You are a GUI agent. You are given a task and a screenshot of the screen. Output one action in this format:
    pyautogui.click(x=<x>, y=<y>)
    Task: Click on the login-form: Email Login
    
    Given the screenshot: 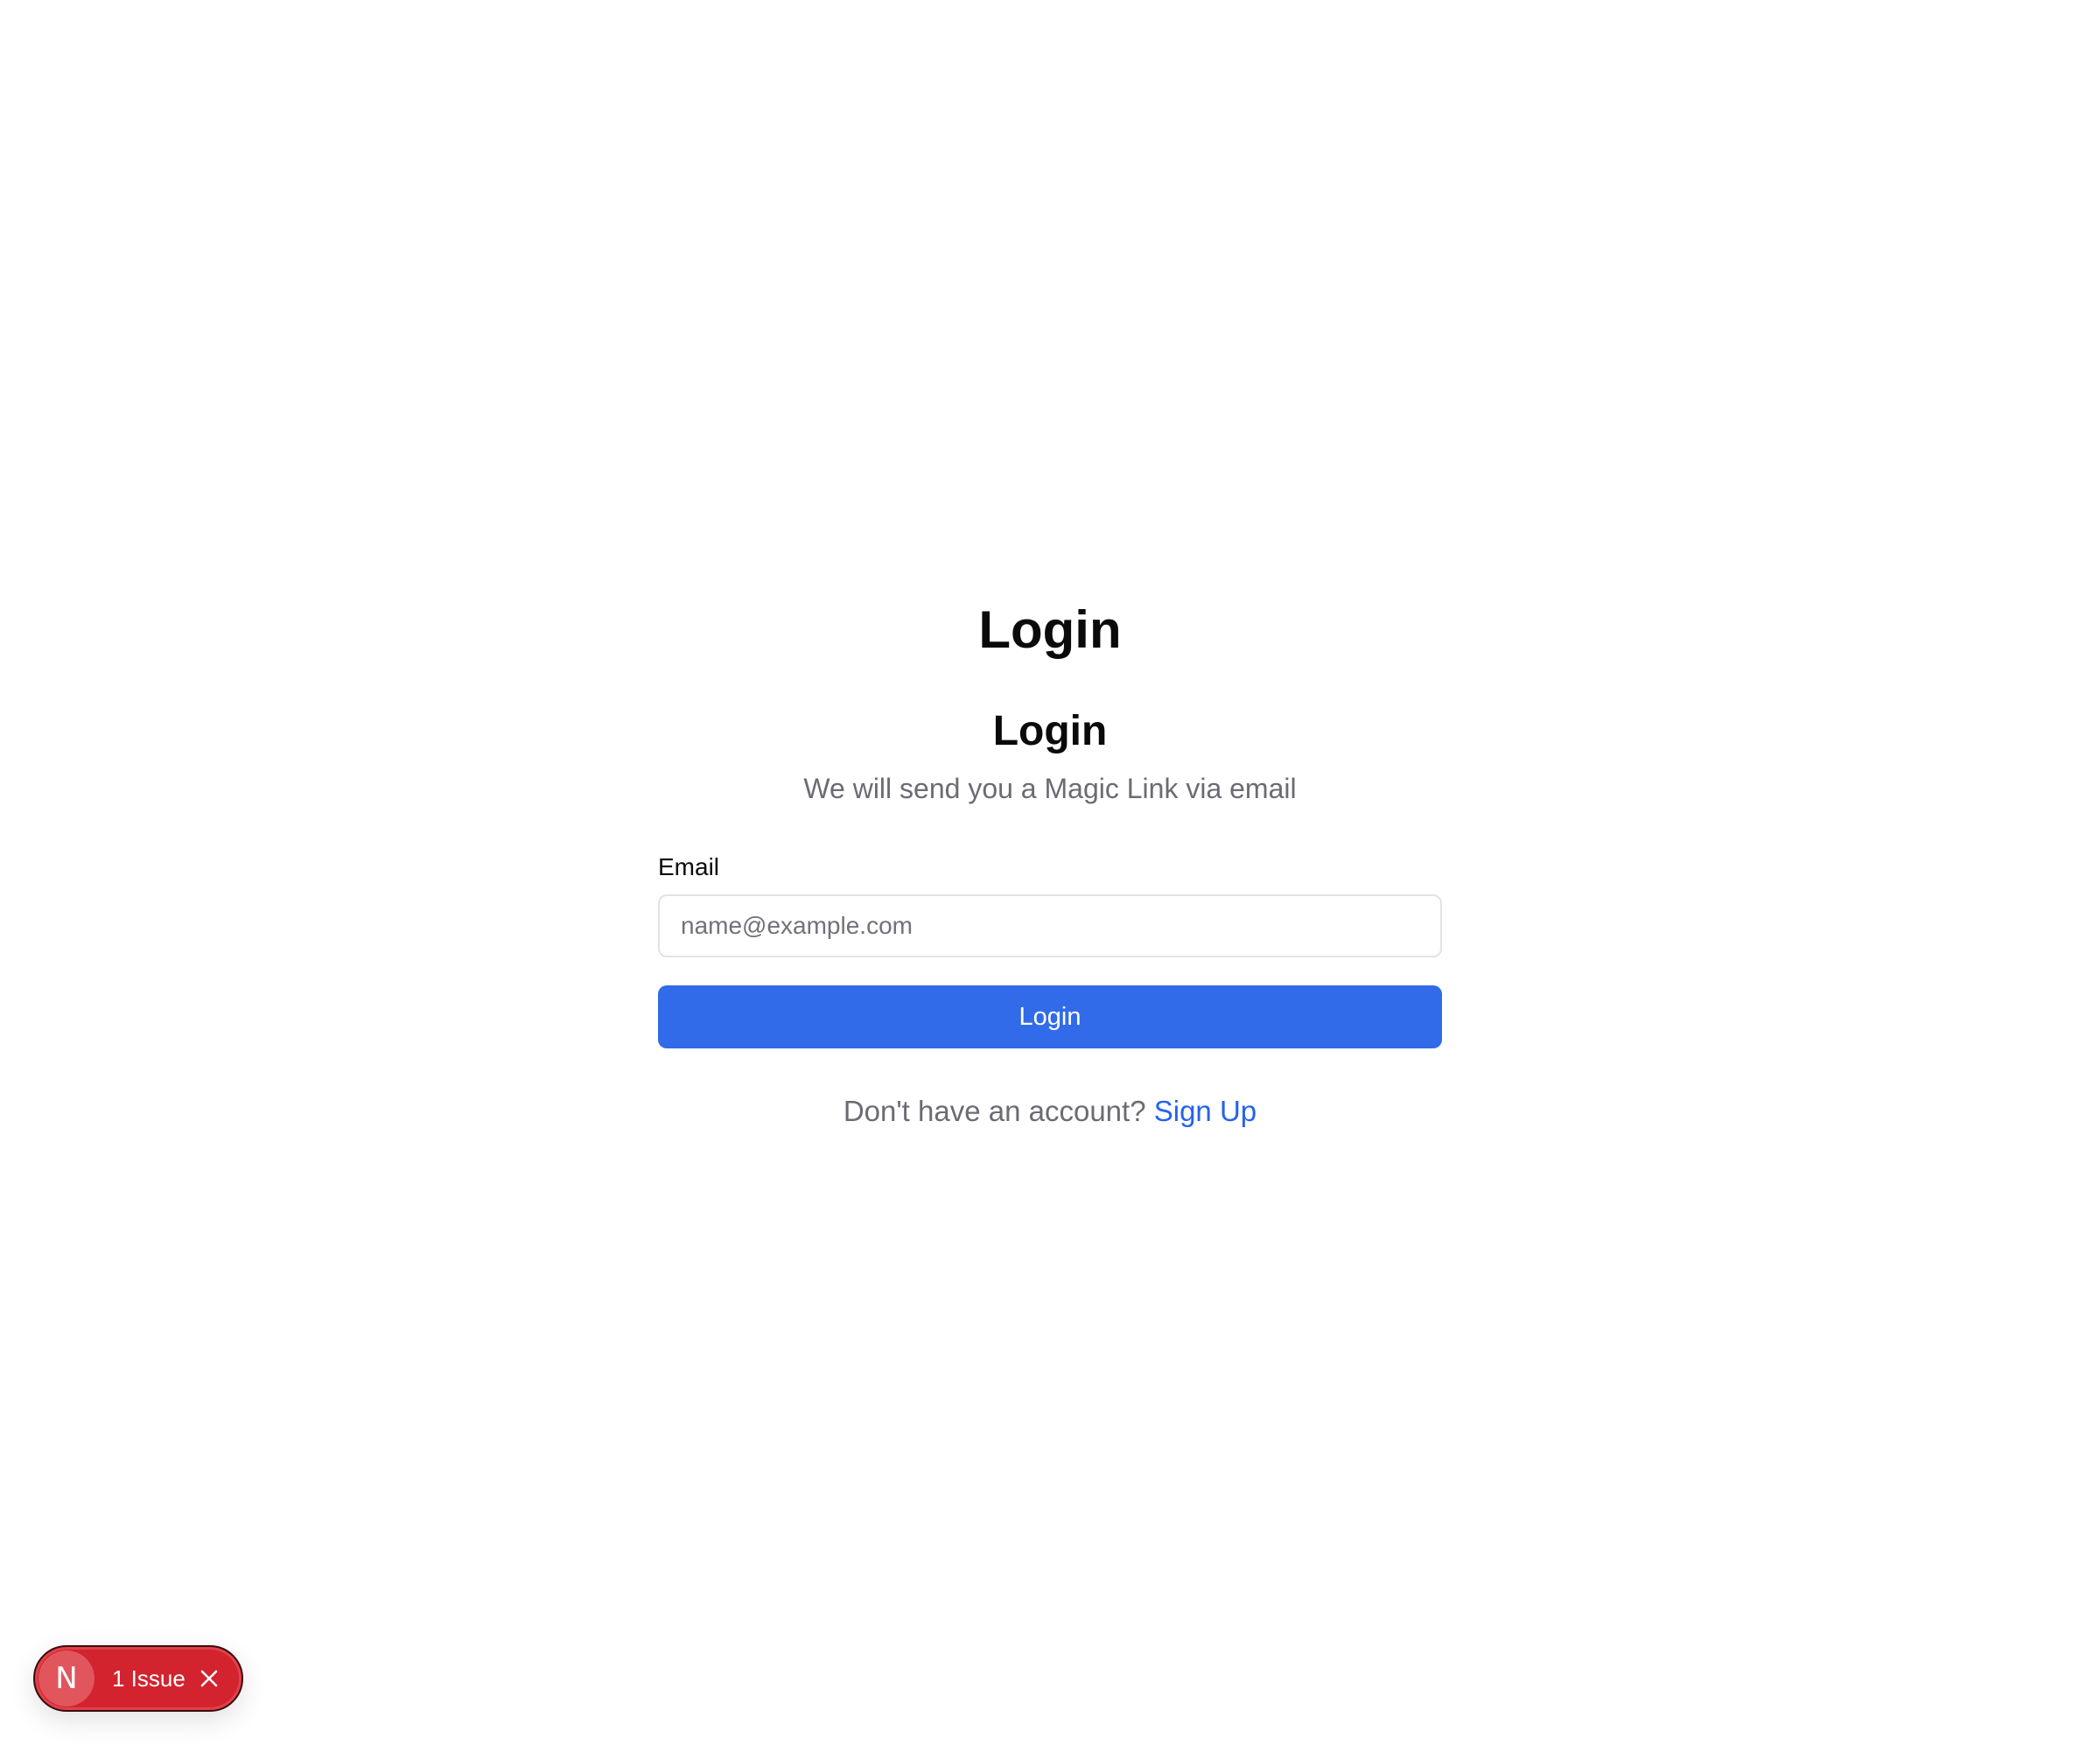 What is the action you would take?
    pyautogui.click(x=1050, y=949)
    